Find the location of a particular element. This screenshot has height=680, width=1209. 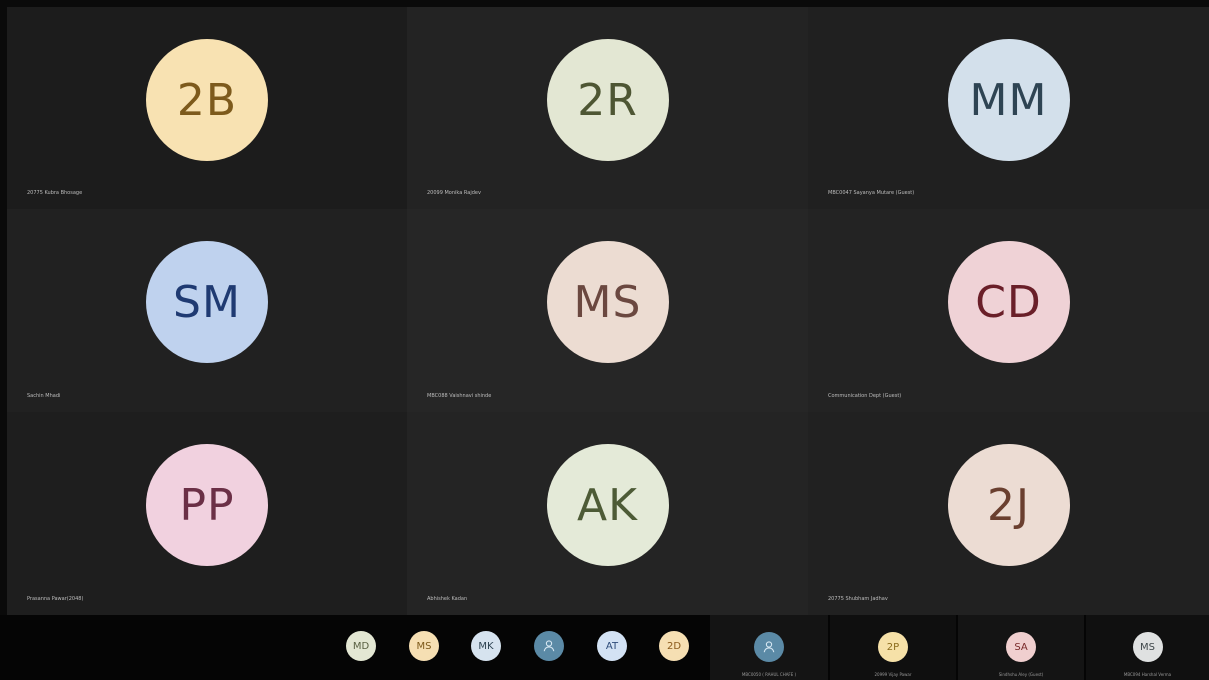

strip-participant-tile: SA Sindhshu Aley (Guest) is located at coordinates (1021, 647).